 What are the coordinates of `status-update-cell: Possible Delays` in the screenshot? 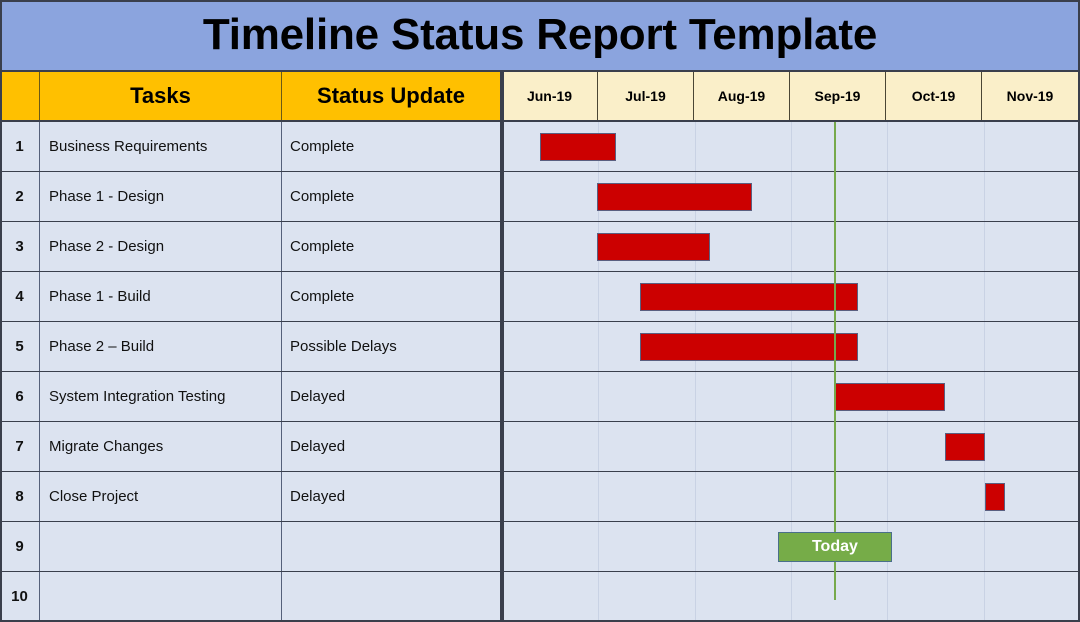 It's located at (392, 346).